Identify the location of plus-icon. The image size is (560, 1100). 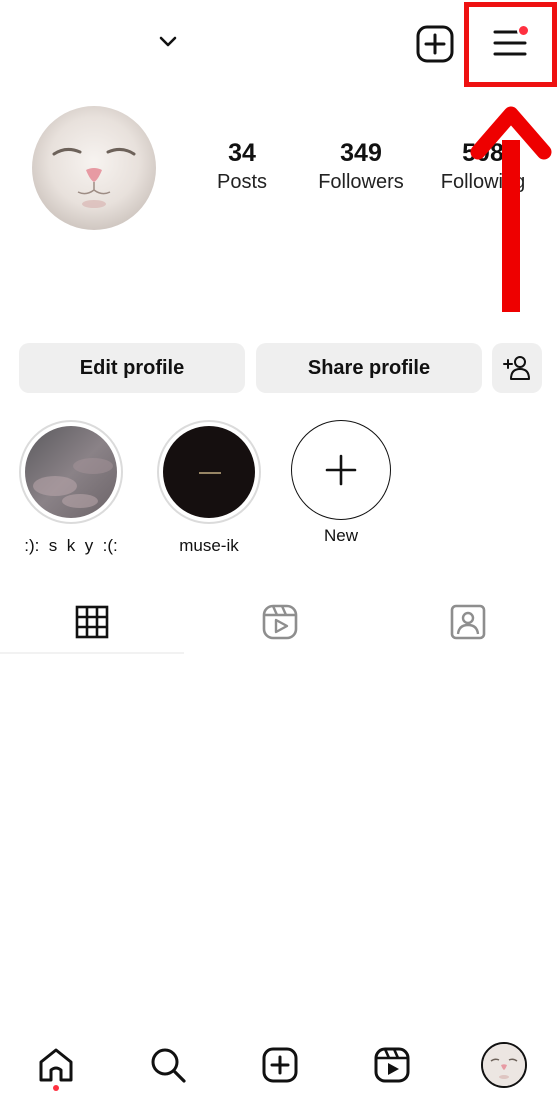
(341, 470).